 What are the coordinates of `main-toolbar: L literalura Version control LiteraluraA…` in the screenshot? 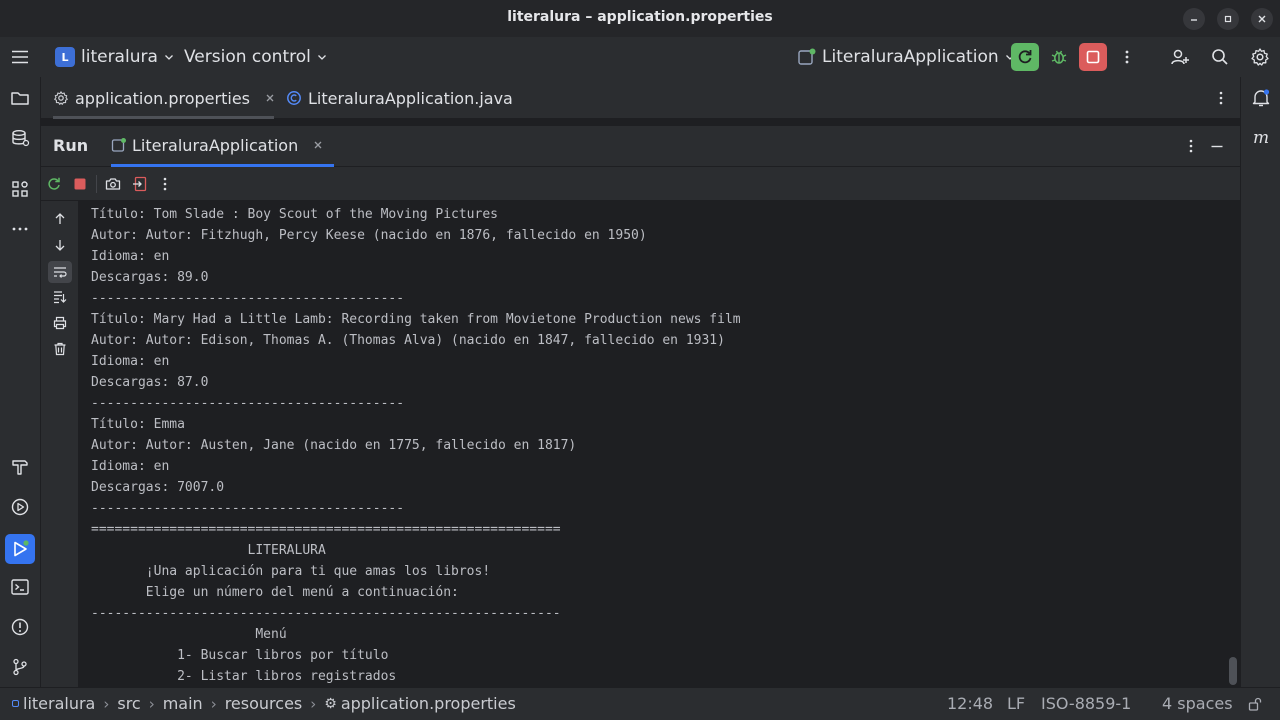 It's located at (640, 57).